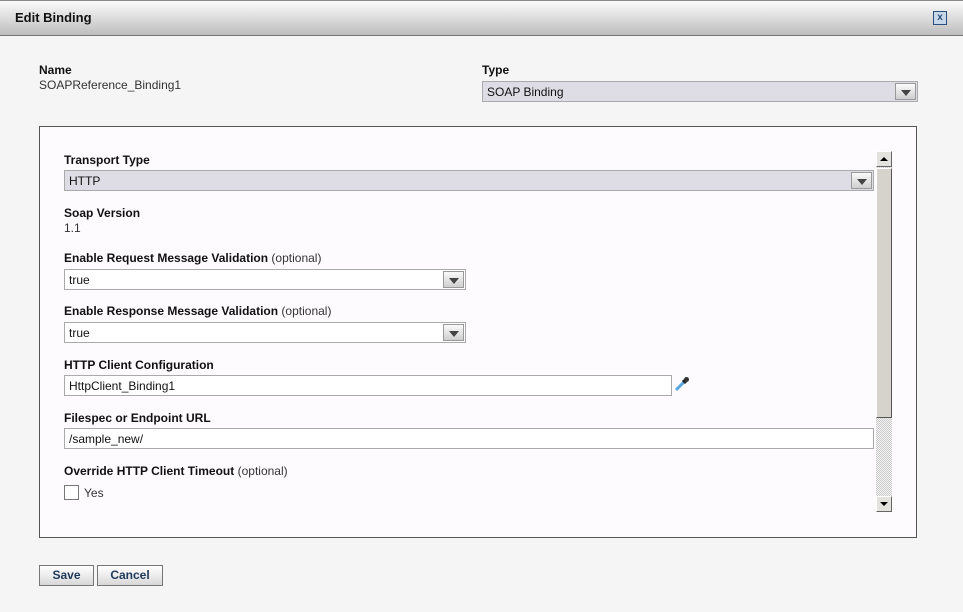 The width and height of the screenshot is (963, 612). Describe the element at coordinates (107, 160) in the screenshot. I see `transport-type-label: Transport Type` at that location.